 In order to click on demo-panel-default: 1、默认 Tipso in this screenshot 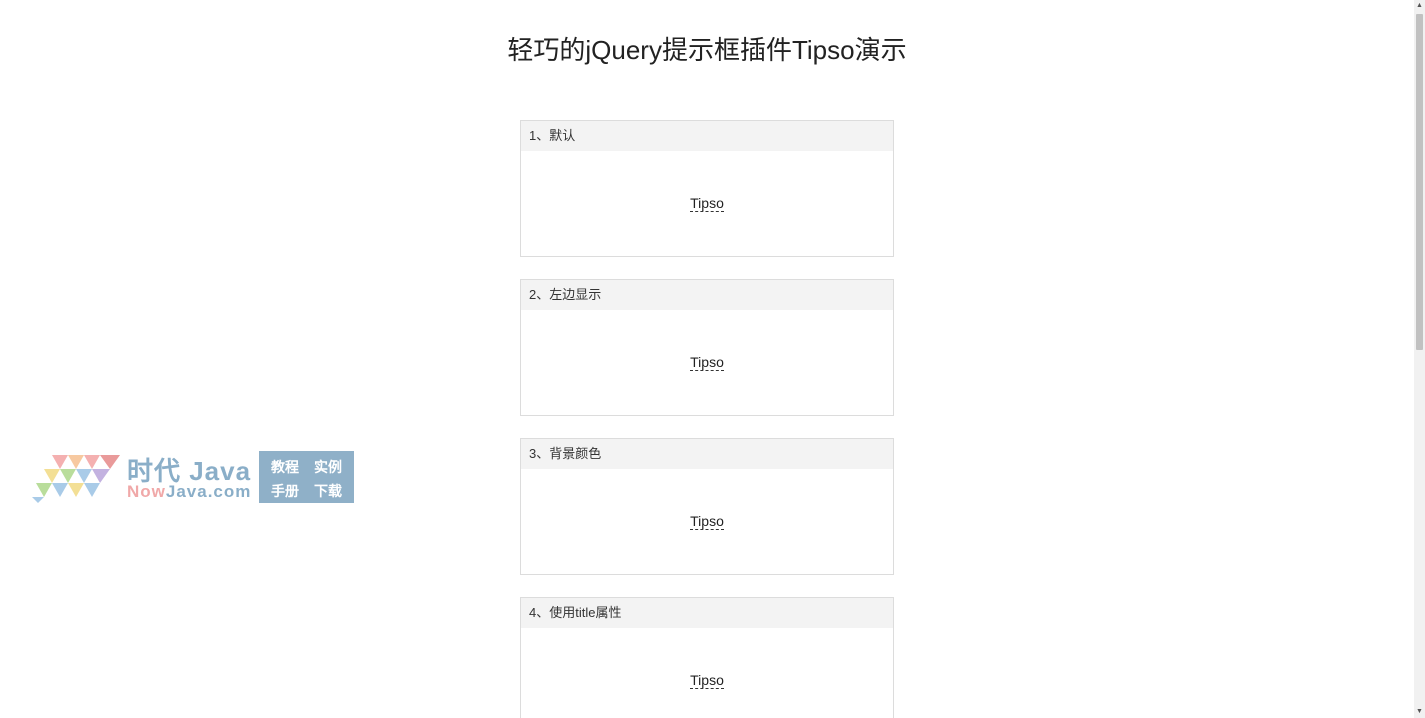, I will do `click(707, 188)`.